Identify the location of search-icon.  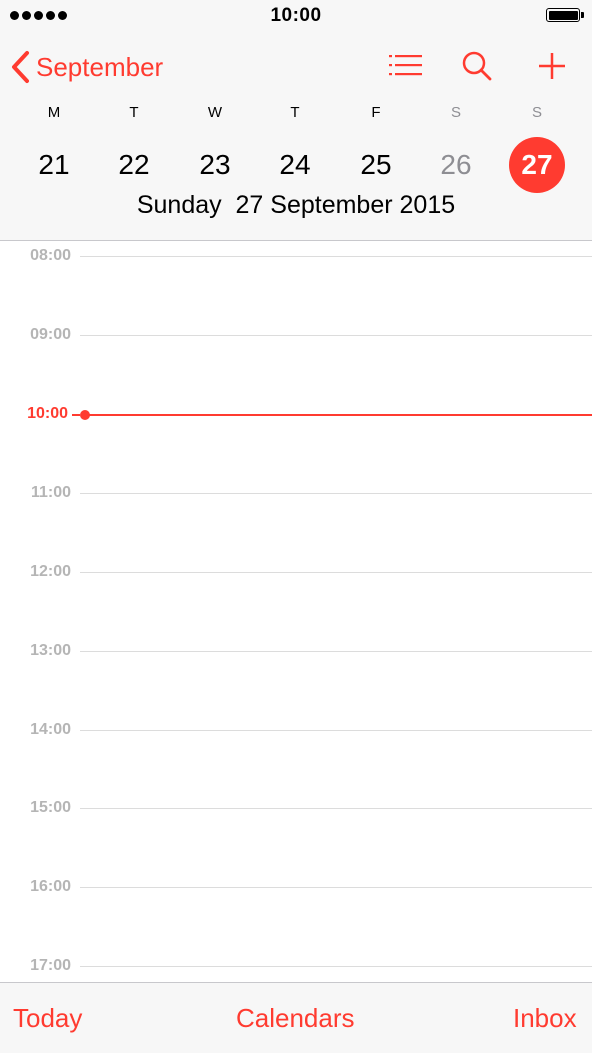
(477, 66).